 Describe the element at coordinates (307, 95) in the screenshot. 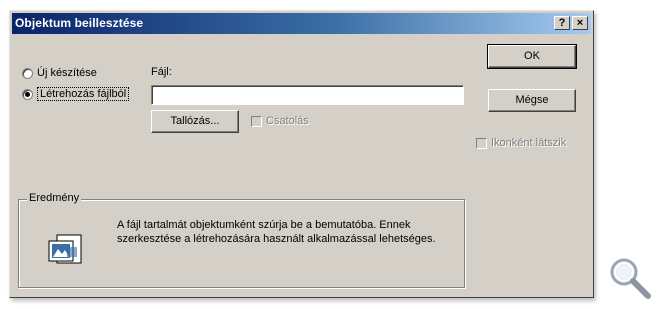

I see `file-path-input` at that location.